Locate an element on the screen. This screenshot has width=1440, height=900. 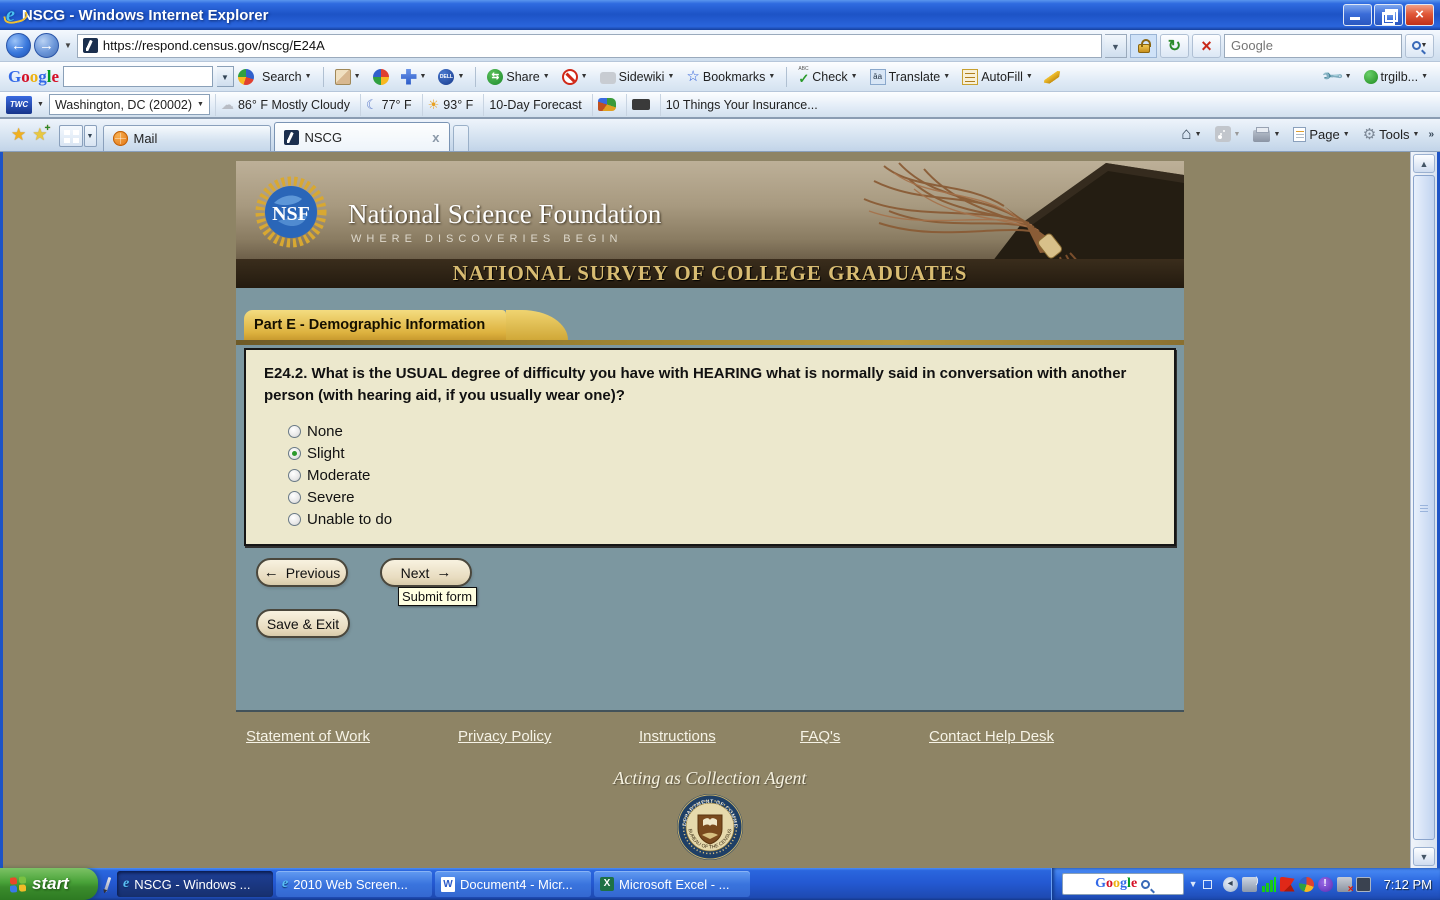
google-toolbar-search-input is located at coordinates (138, 76).